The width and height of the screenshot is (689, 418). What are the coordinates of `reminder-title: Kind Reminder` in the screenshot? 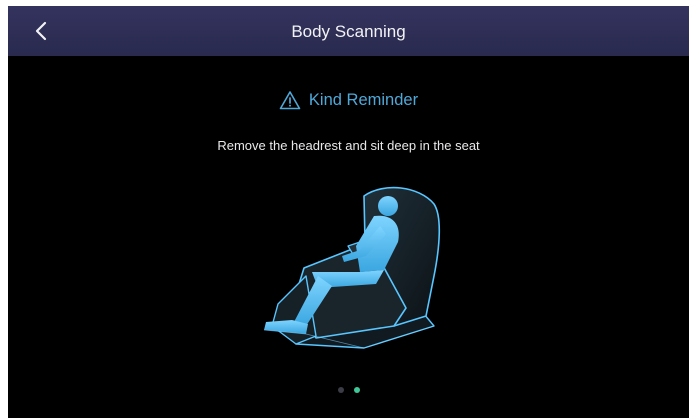 It's located at (363, 99).